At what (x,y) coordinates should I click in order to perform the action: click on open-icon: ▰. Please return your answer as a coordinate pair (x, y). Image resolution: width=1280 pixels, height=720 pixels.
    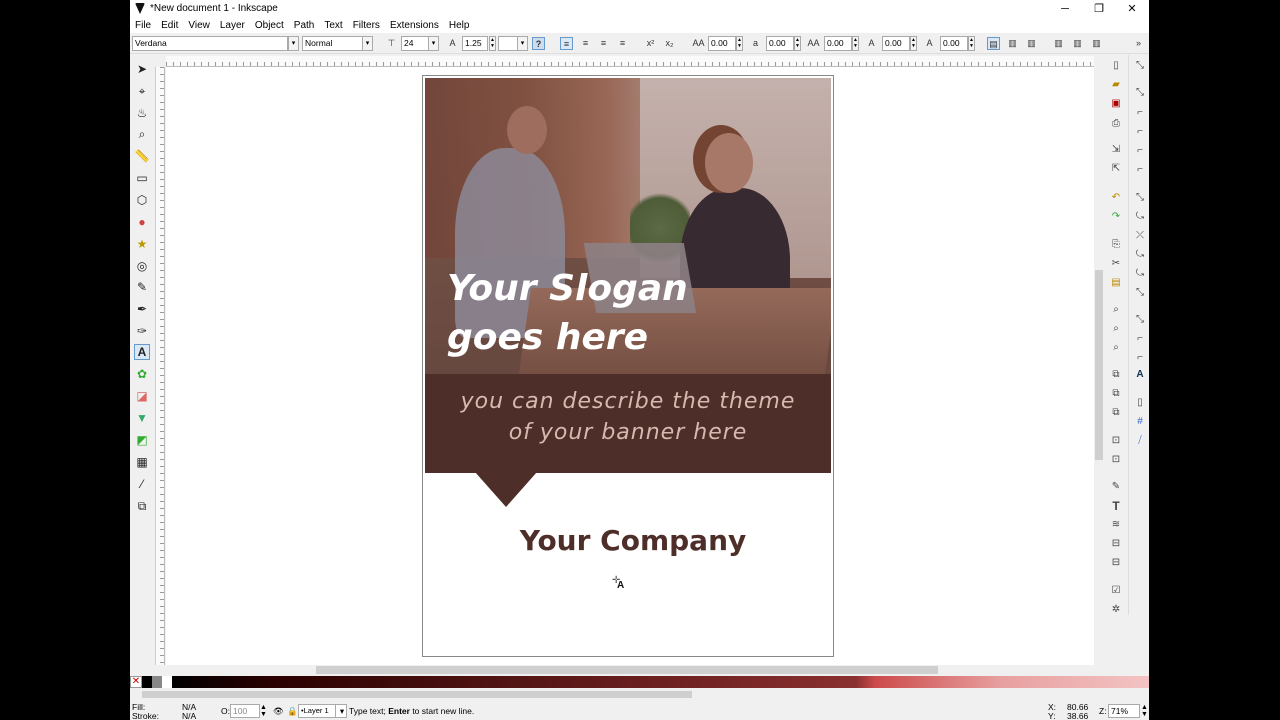
    Looking at the image, I should click on (1116, 85).